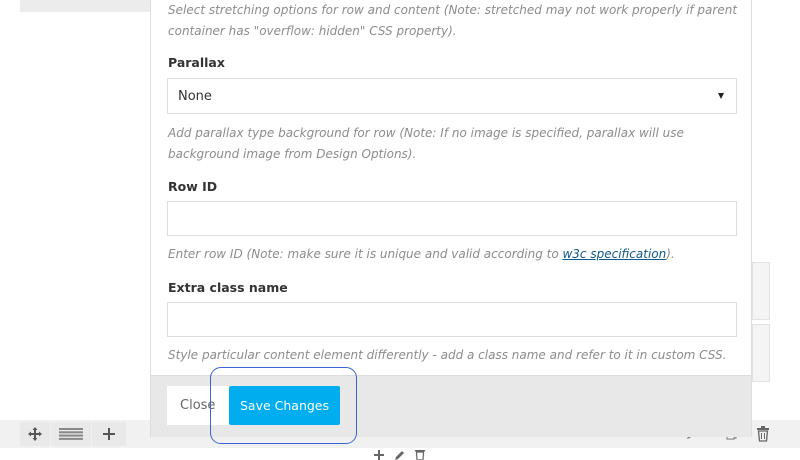 Image resolution: width=800 pixels, height=460 pixels. I want to click on parallax-label: Parallax, so click(196, 62).